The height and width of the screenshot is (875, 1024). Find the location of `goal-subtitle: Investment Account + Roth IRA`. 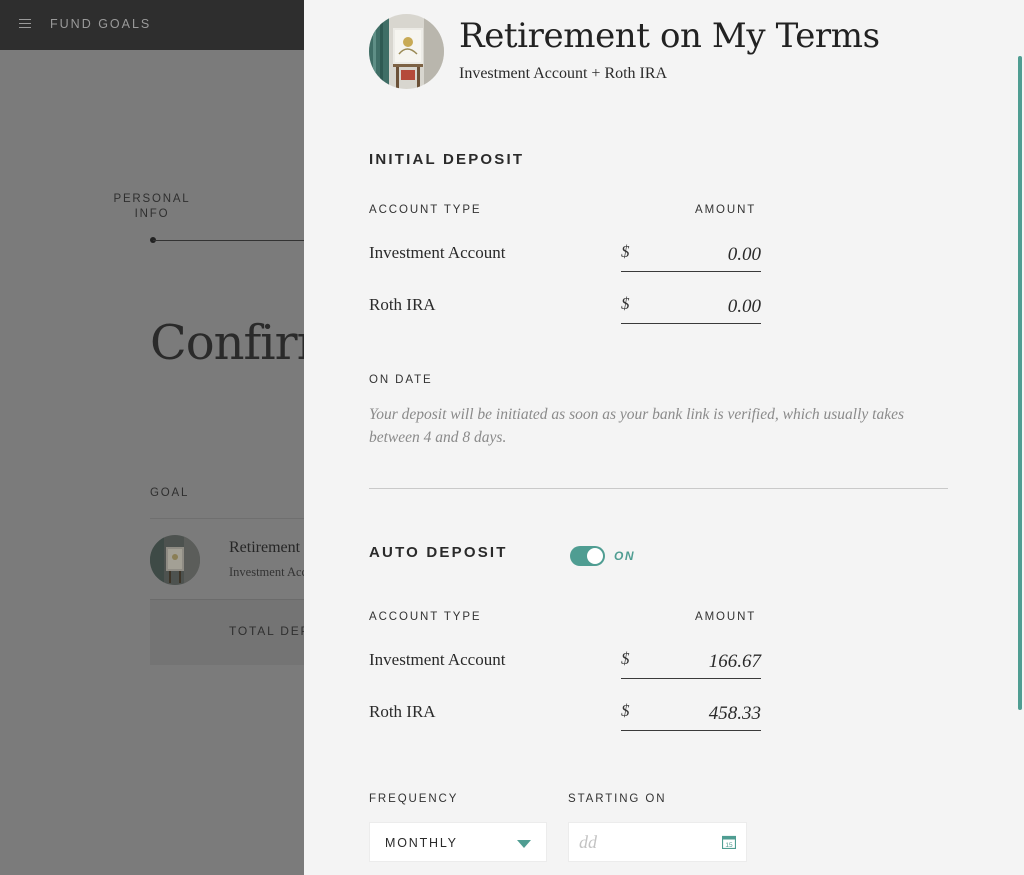

goal-subtitle: Investment Account + Roth IRA is located at coordinates (266, 572).